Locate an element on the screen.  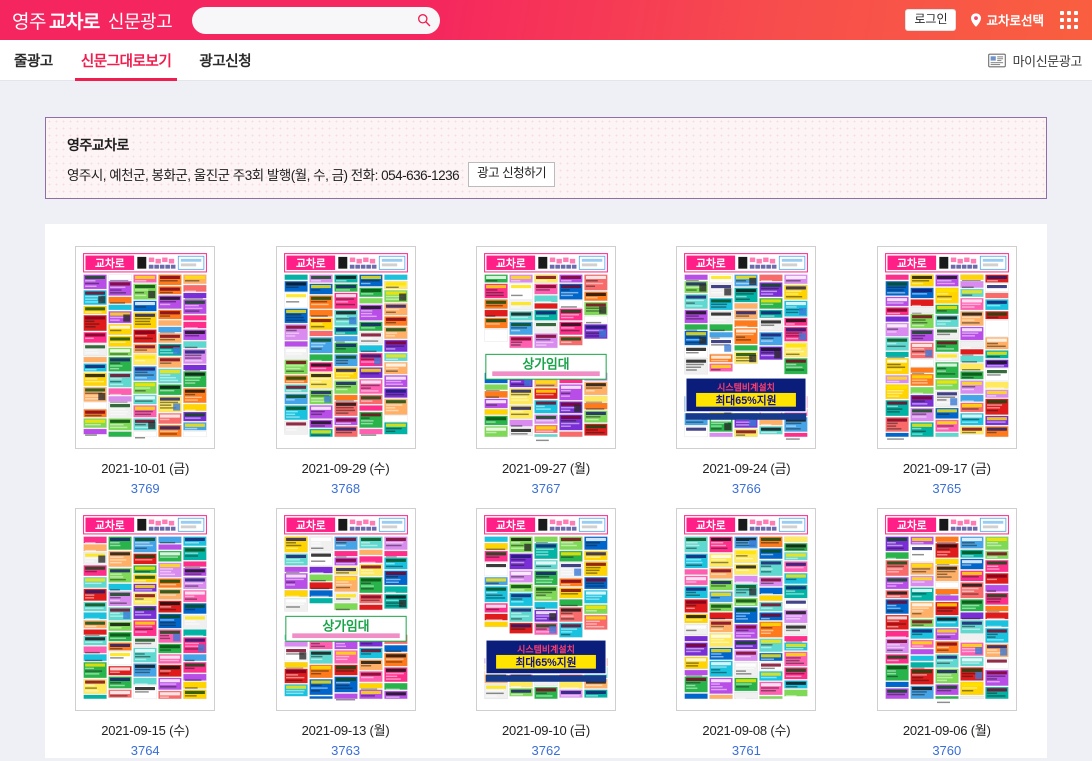
newspaper-item: 교차로상가임대 2021-09-13 (월) 3763 is located at coordinates (345, 633).